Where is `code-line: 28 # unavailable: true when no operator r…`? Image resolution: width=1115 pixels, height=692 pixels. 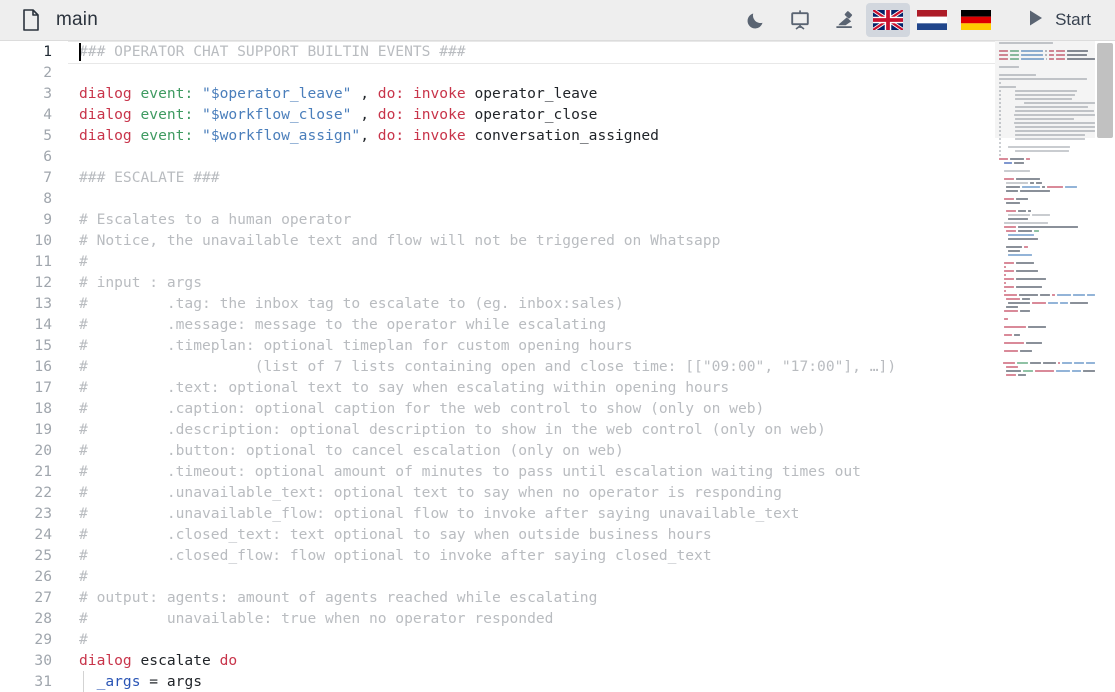 code-line: 28 # unavailable: true when no operator r… is located at coordinates (497, 618).